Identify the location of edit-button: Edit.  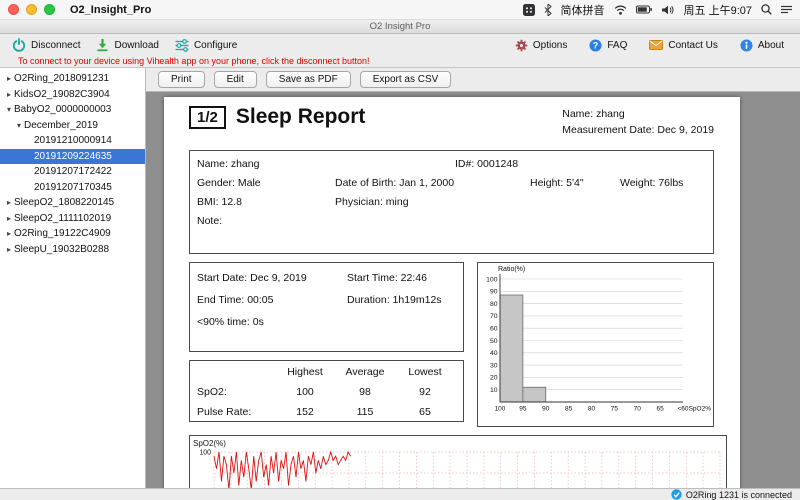
(235, 79).